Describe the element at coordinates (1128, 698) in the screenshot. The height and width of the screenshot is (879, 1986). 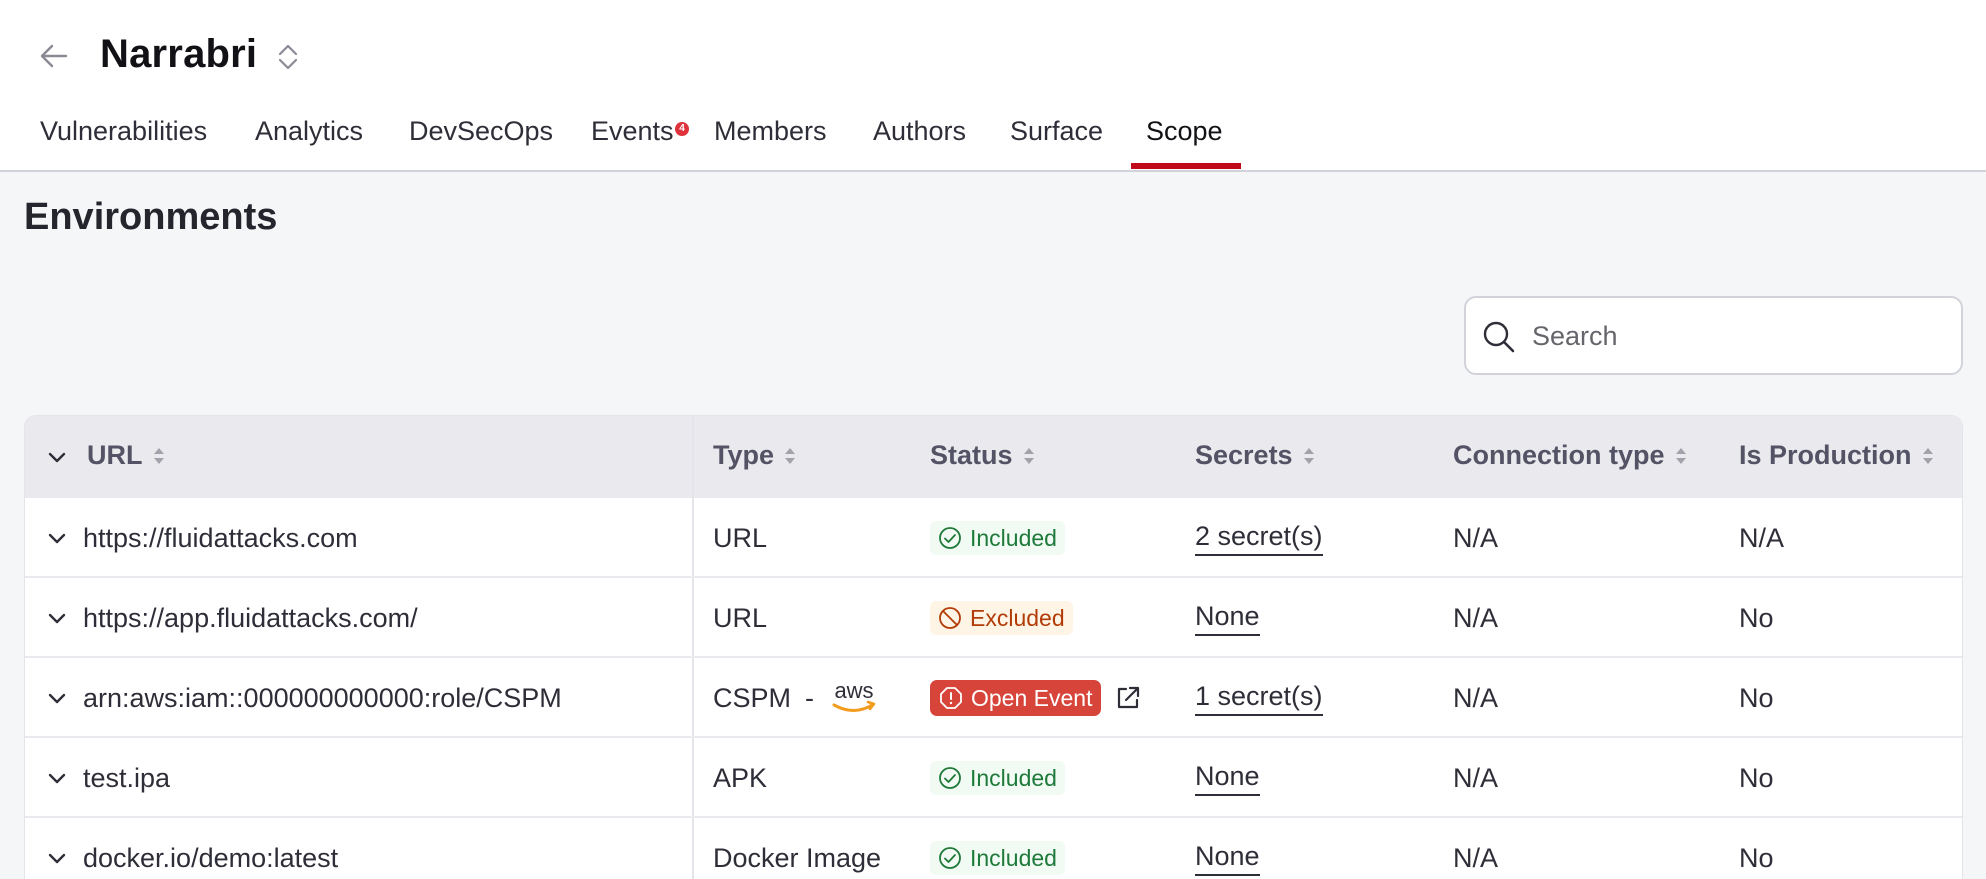
I see `external-link-icon` at that location.